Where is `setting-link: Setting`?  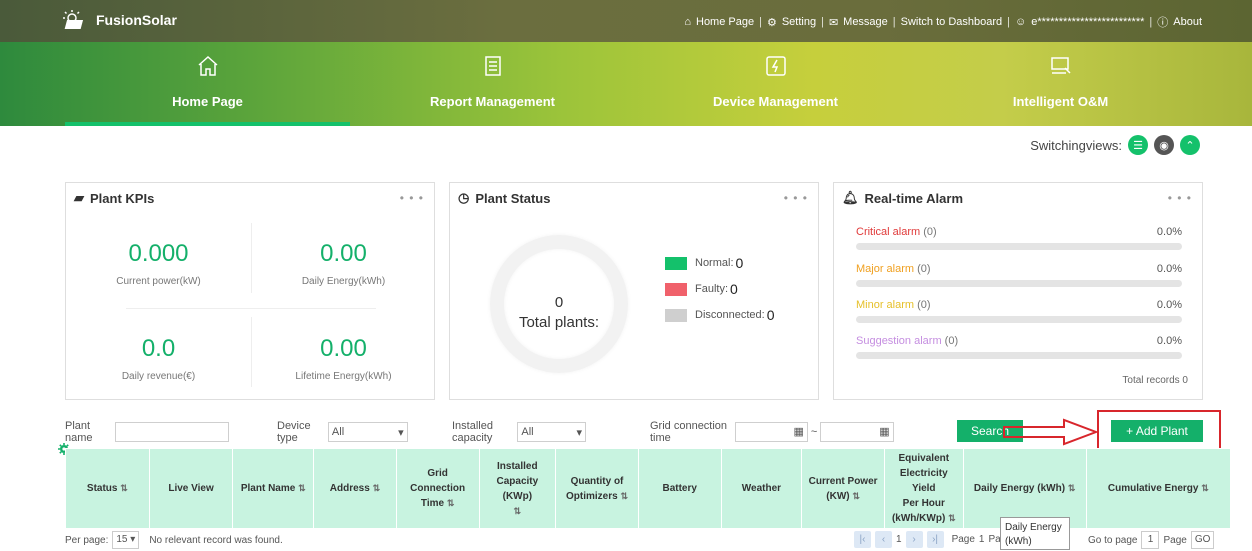 setting-link: Setting is located at coordinates (799, 22).